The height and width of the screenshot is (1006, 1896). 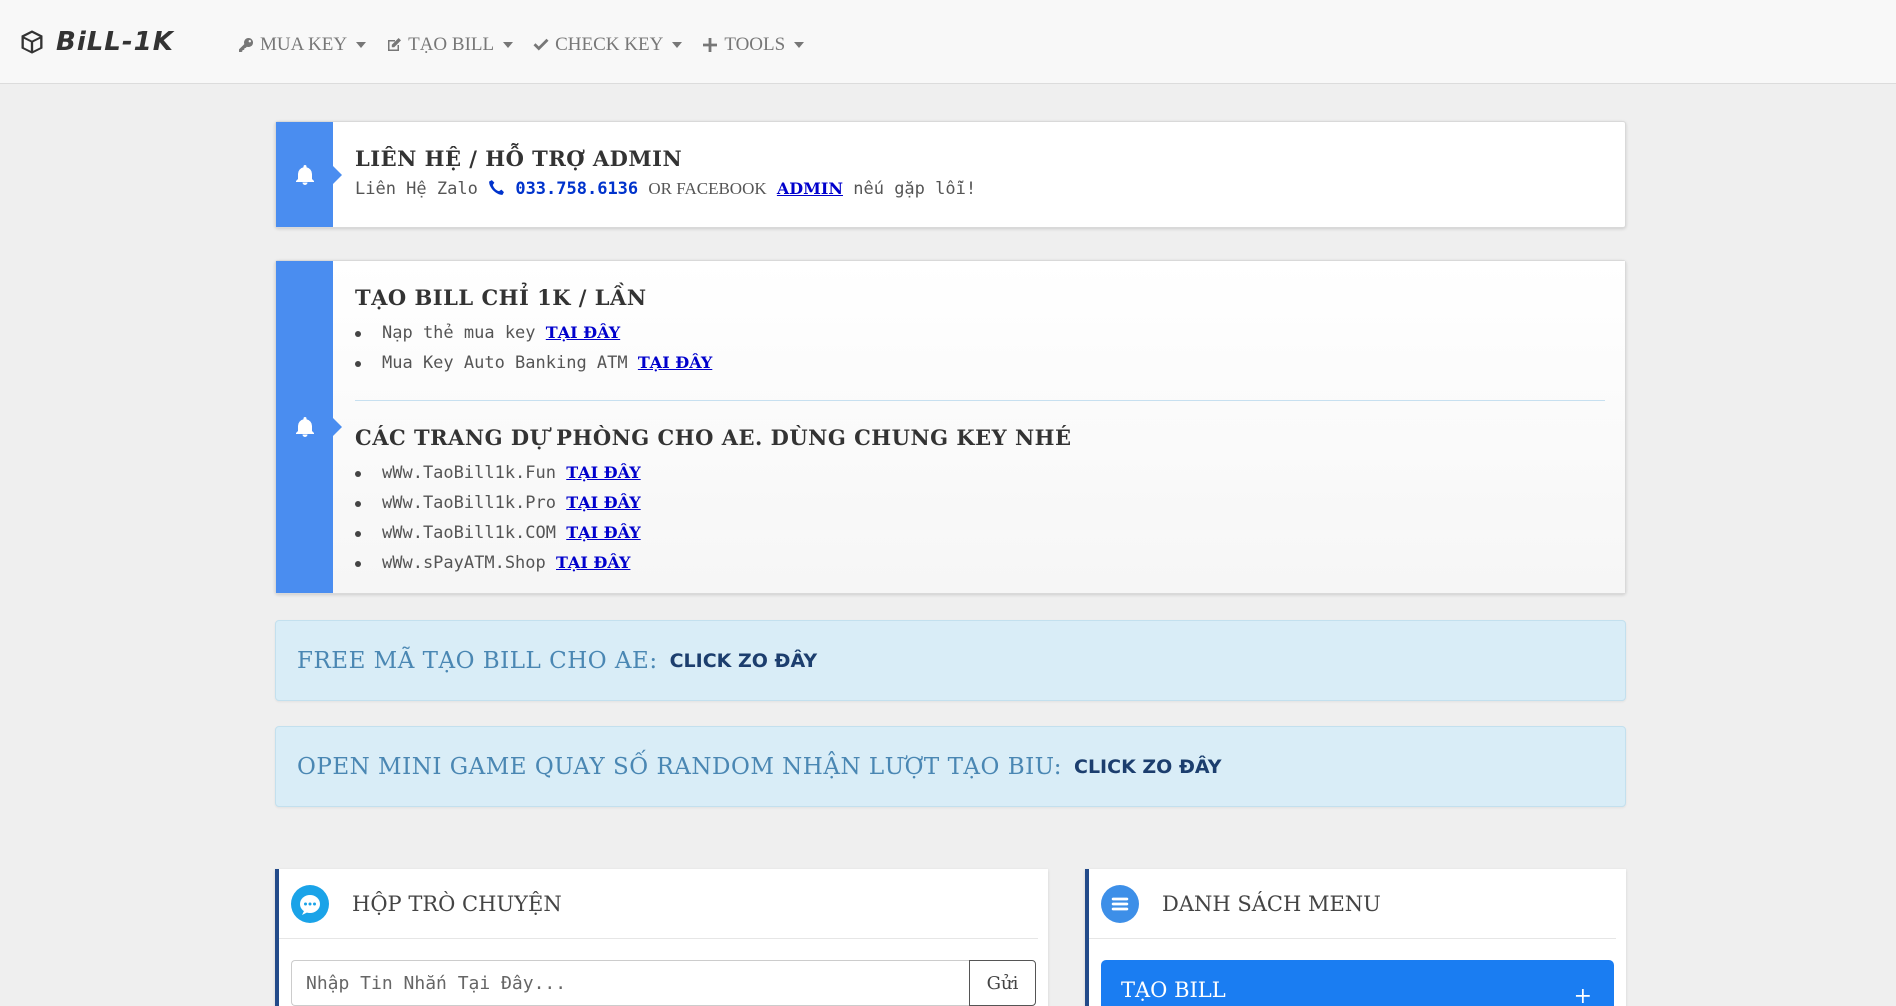 I want to click on nav-tools: TOOLS, so click(x=753, y=45).